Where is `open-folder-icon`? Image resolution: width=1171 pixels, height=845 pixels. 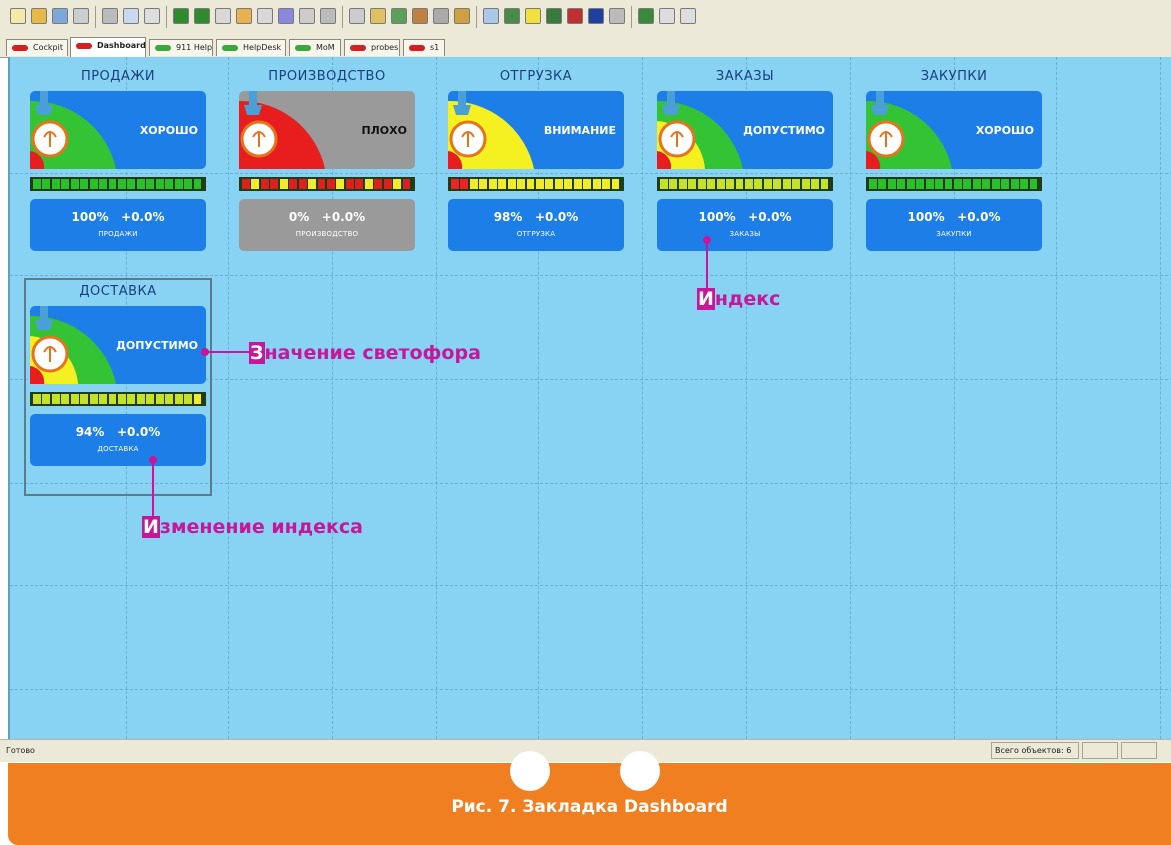 open-folder-icon is located at coordinates (39, 16).